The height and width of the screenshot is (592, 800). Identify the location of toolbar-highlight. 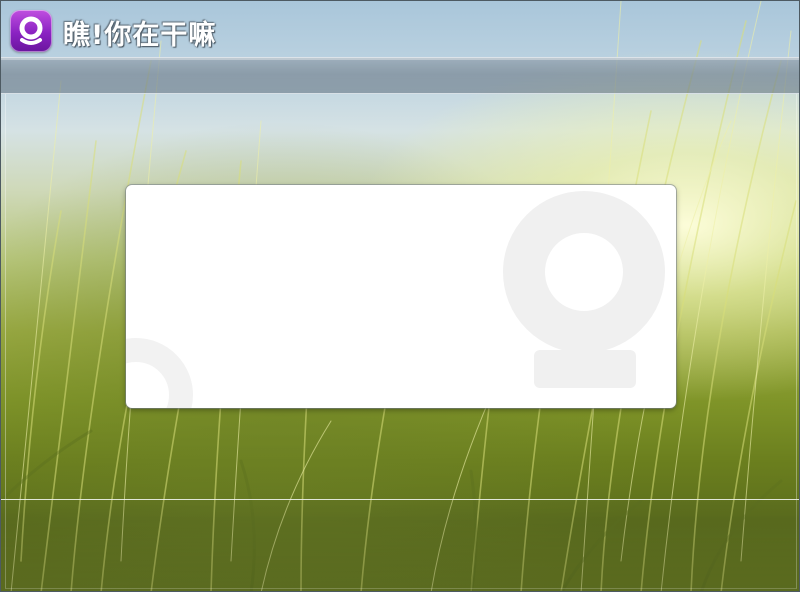
(400, 59).